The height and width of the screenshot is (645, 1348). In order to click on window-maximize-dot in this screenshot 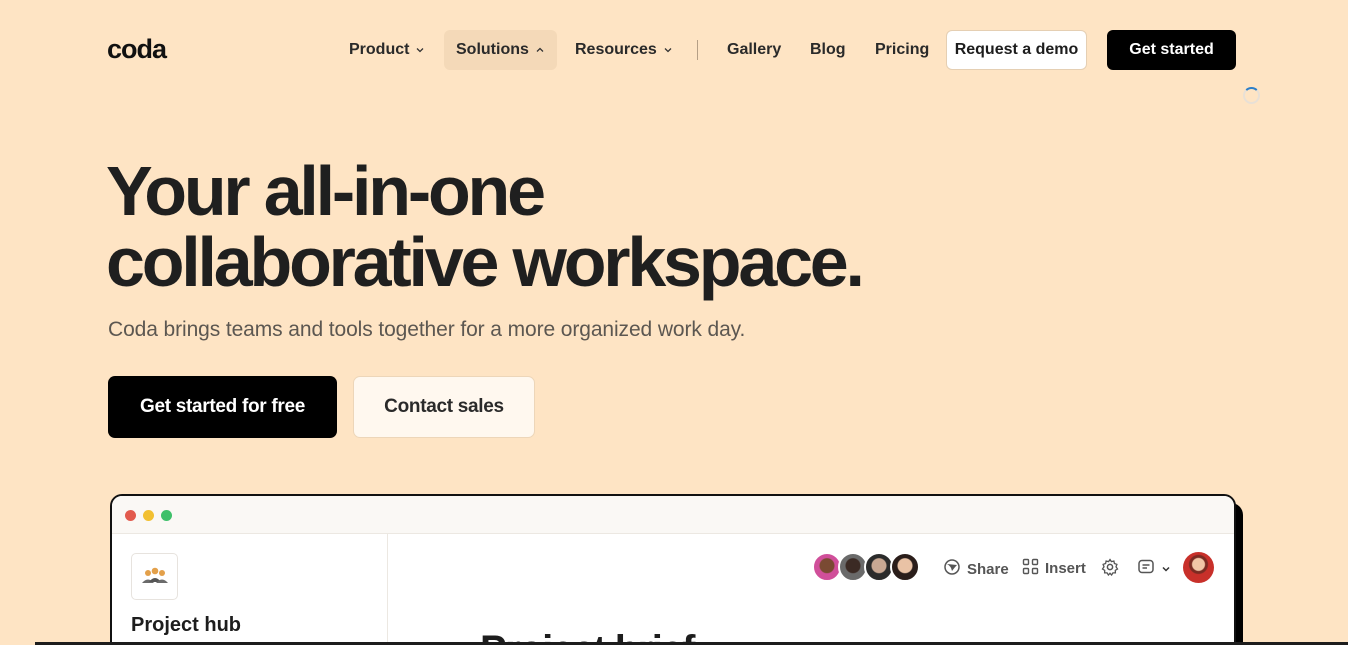, I will do `click(166, 515)`.